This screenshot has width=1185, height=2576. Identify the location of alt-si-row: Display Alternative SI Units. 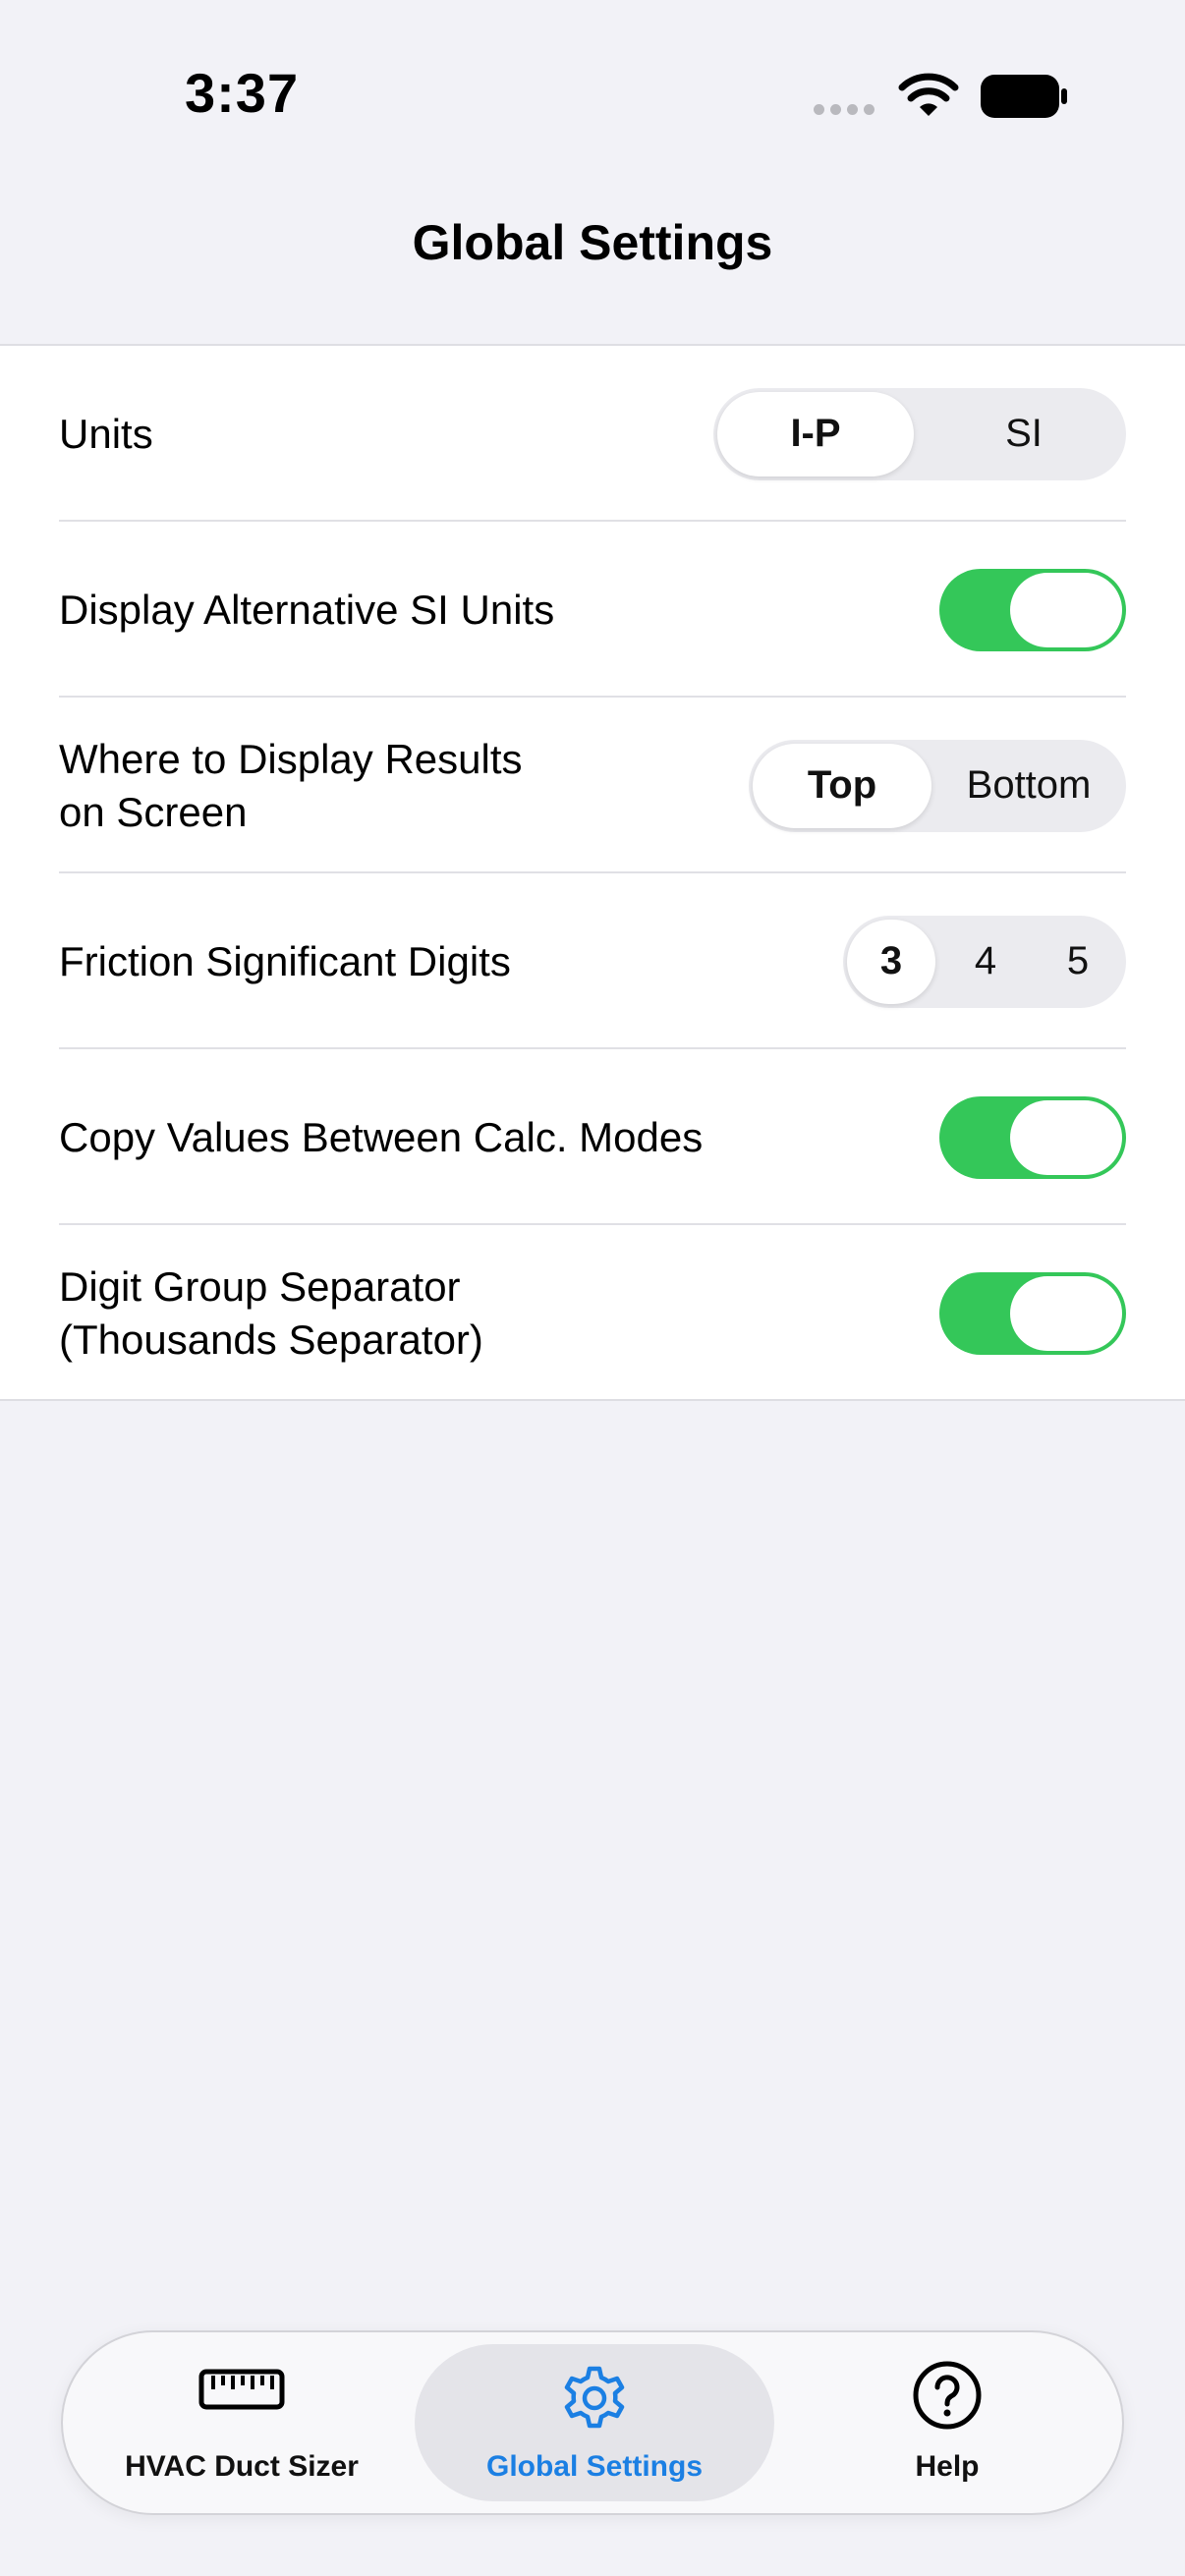
(592, 610).